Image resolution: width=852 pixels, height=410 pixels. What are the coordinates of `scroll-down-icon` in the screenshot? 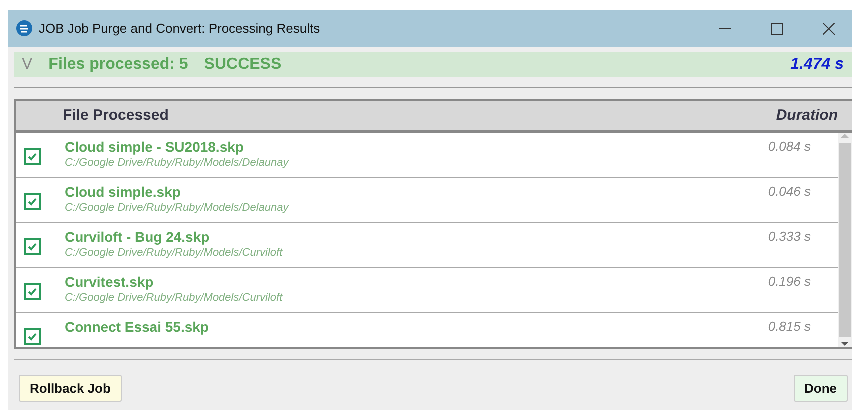 It's located at (845, 344).